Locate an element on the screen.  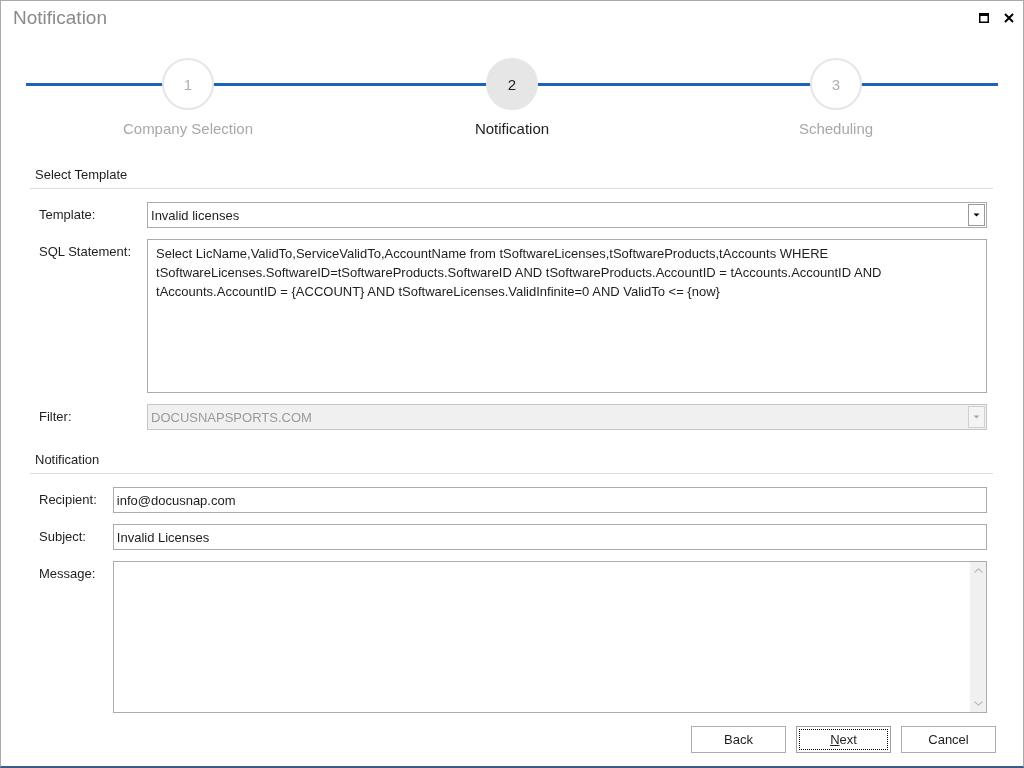
step-indicator: 1 is located at coordinates (188, 84).